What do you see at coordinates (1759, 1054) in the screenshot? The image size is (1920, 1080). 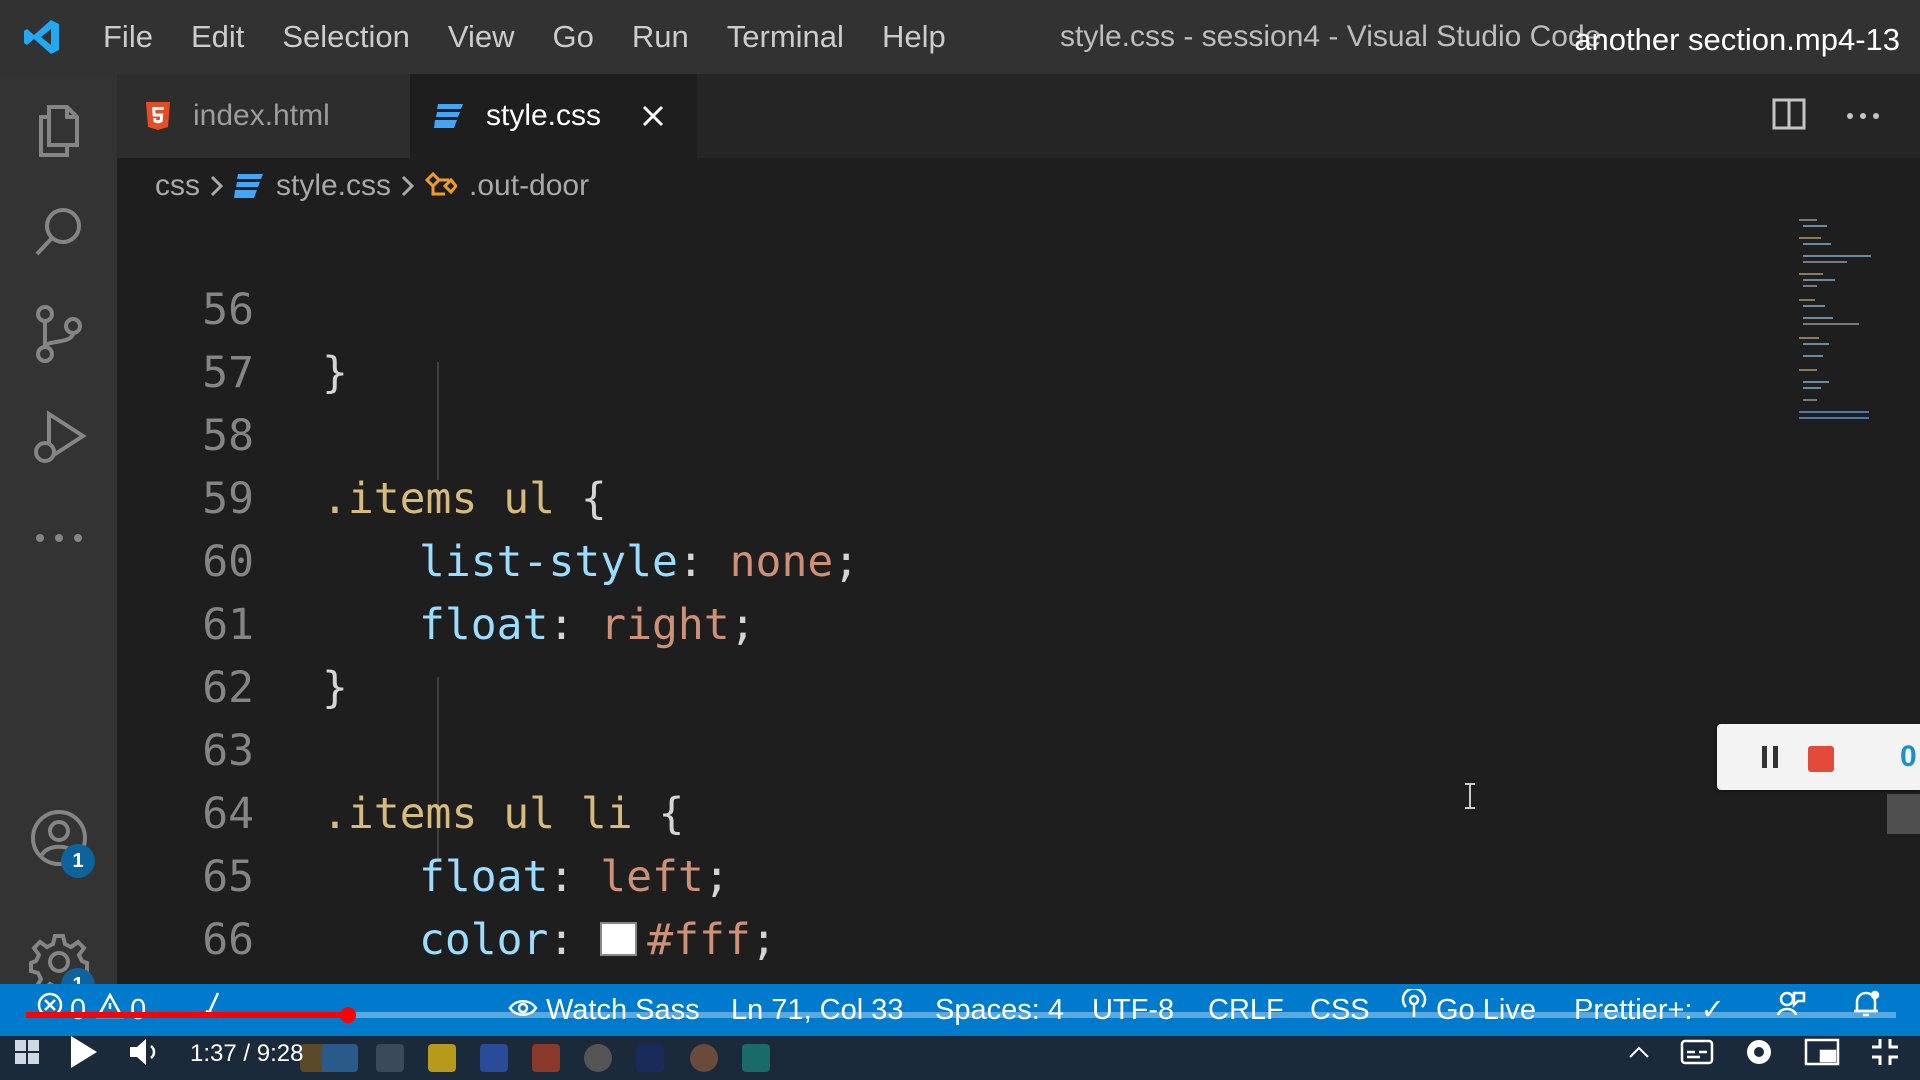 I see `settings-icon` at bounding box center [1759, 1054].